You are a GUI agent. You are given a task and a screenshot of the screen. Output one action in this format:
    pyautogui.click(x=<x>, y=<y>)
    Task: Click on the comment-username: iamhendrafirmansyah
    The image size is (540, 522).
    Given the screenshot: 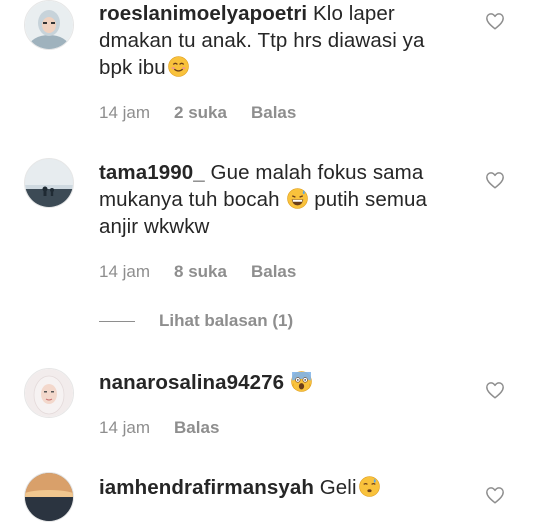 What is the action you would take?
    pyautogui.click(x=206, y=487)
    